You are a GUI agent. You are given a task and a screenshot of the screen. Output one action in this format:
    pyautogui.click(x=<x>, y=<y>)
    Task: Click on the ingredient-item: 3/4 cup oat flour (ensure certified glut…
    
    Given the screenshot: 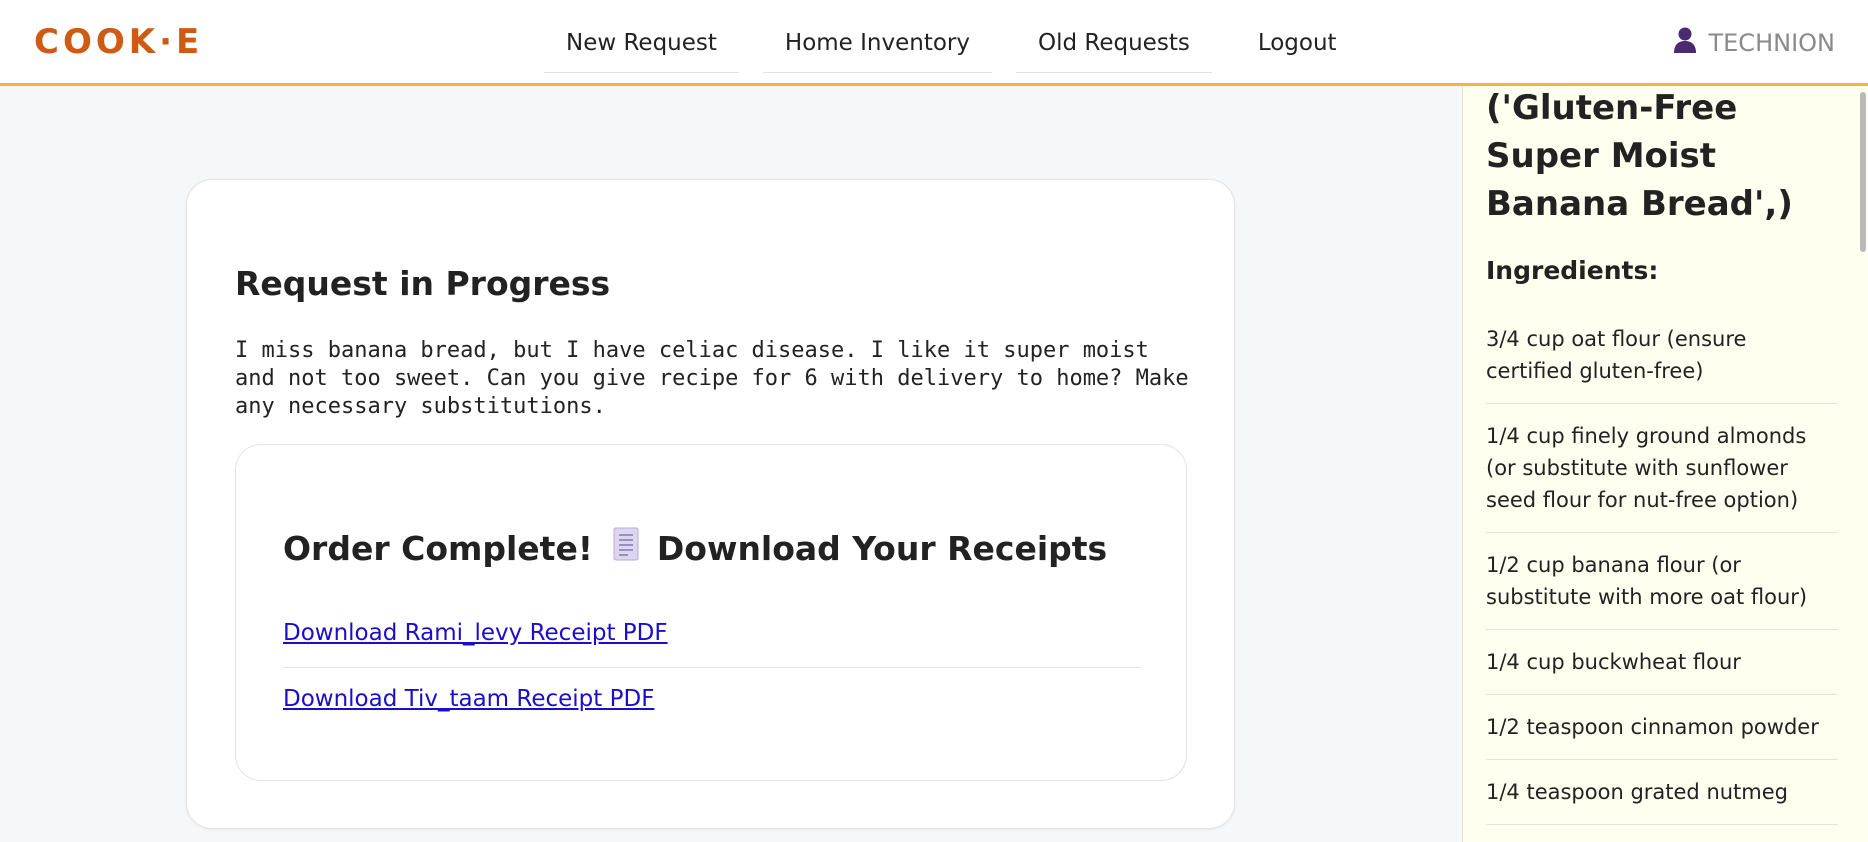 What is the action you would take?
    pyautogui.click(x=1662, y=363)
    